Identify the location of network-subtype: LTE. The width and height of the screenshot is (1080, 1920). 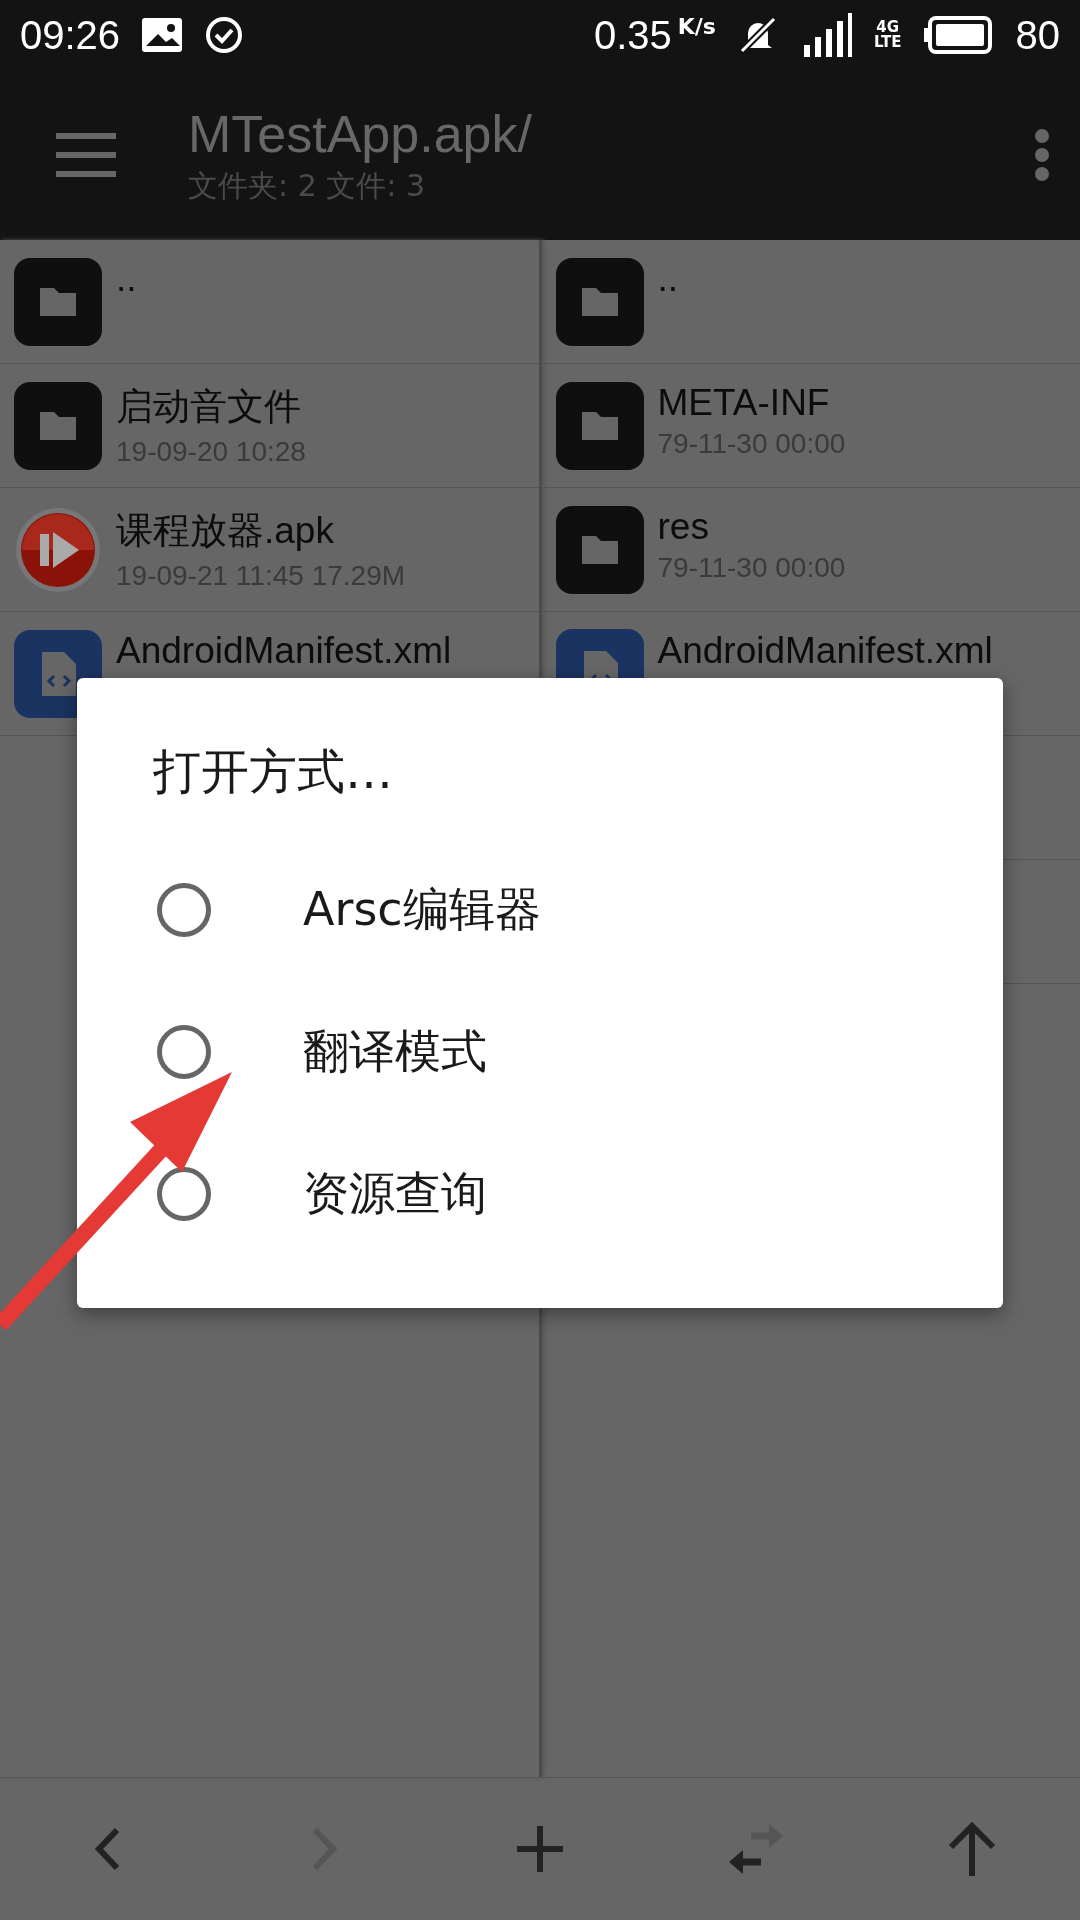
(887, 42).